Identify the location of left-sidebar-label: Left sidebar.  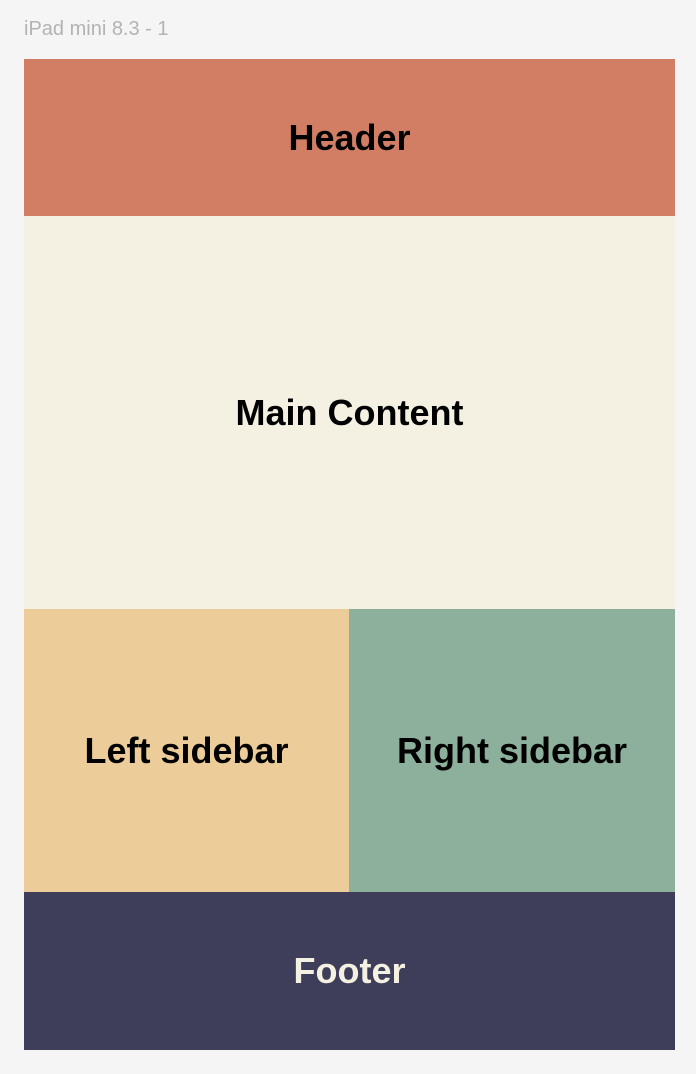
(186, 750).